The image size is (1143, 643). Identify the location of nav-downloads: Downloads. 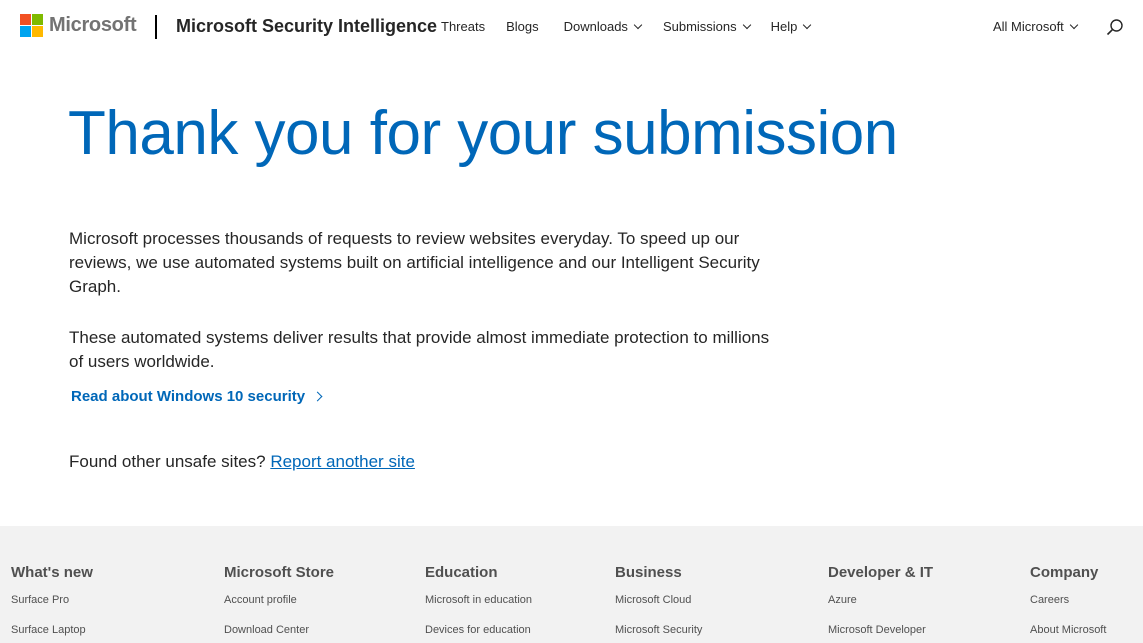
(603, 26).